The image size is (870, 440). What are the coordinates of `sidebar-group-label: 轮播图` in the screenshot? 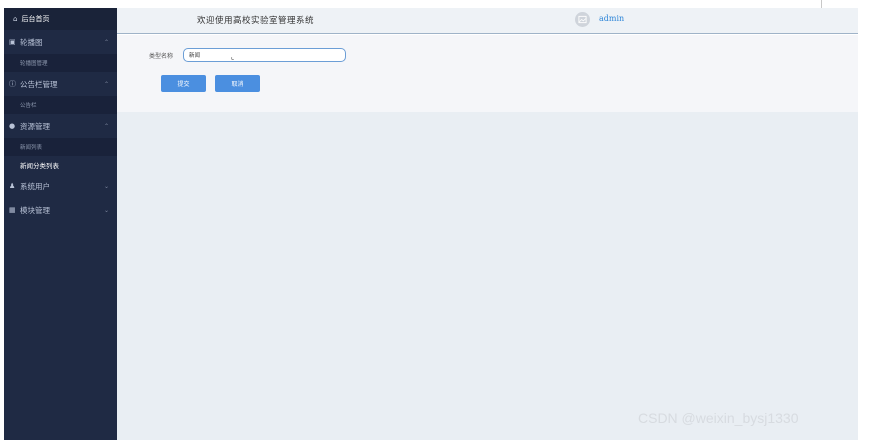 It's located at (31, 42).